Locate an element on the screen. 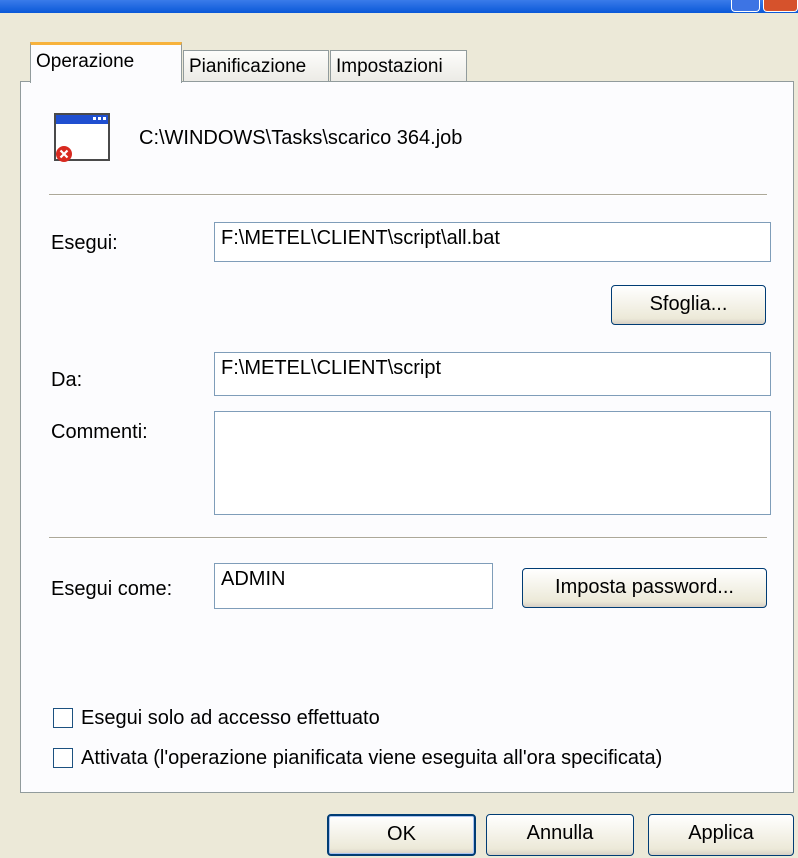 The image size is (798, 858). apply-button: Applica is located at coordinates (721, 835).